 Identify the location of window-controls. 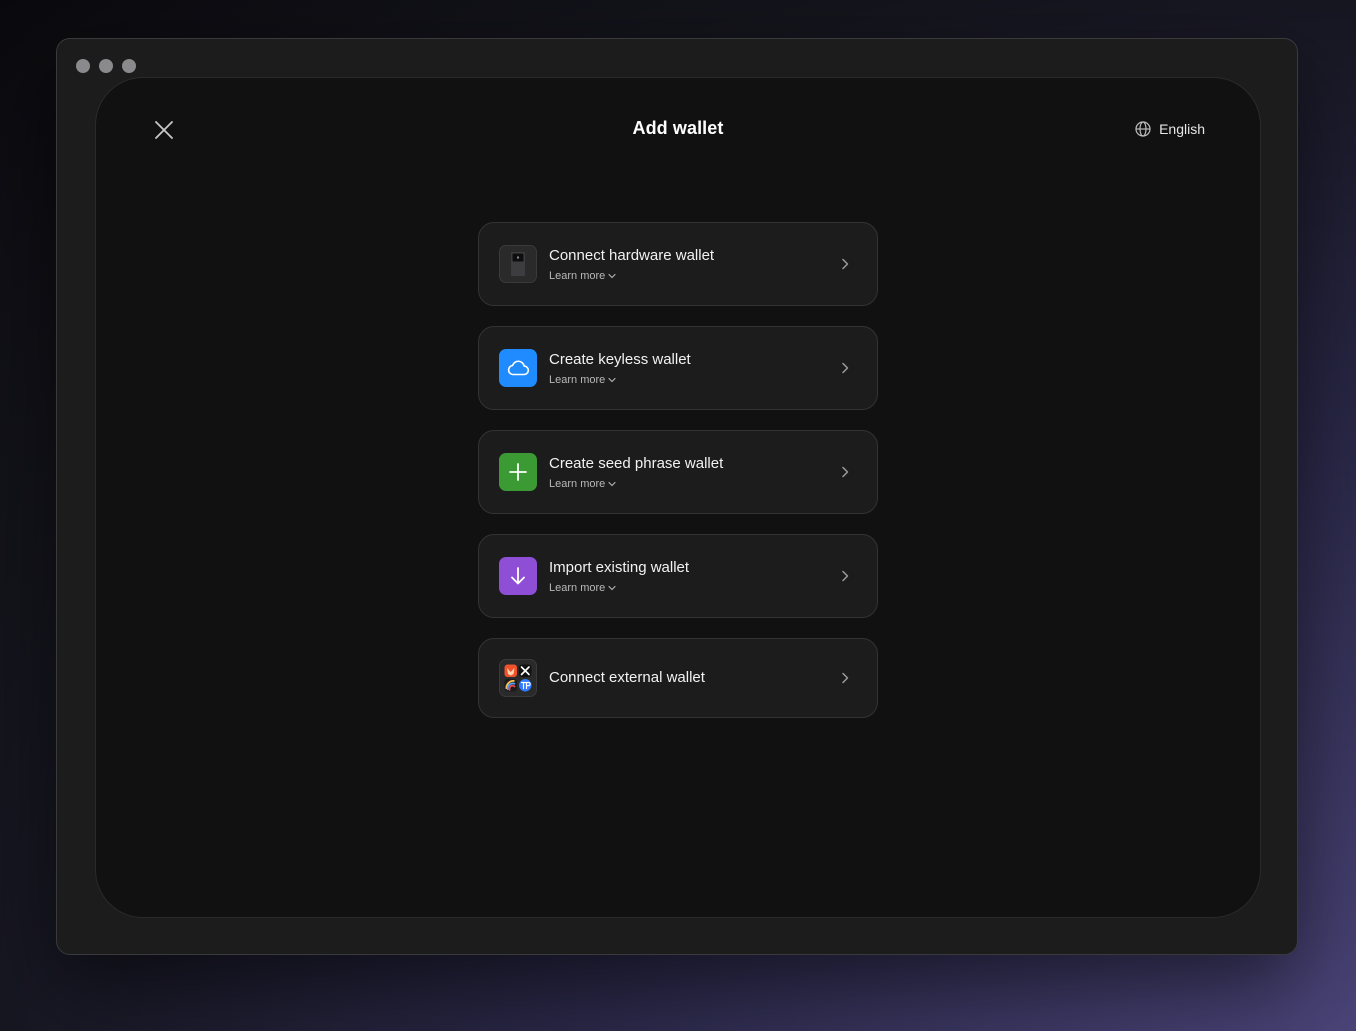
(106, 66).